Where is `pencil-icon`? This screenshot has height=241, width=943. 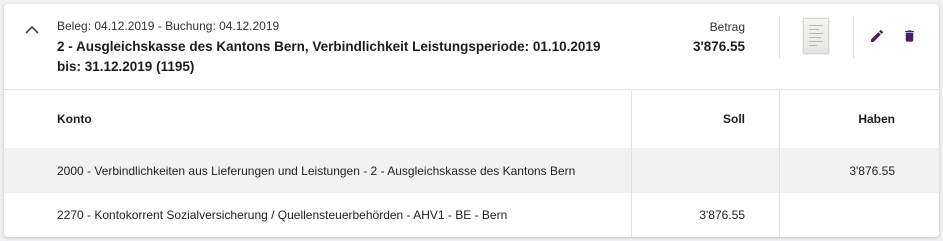
pencil-icon is located at coordinates (877, 35).